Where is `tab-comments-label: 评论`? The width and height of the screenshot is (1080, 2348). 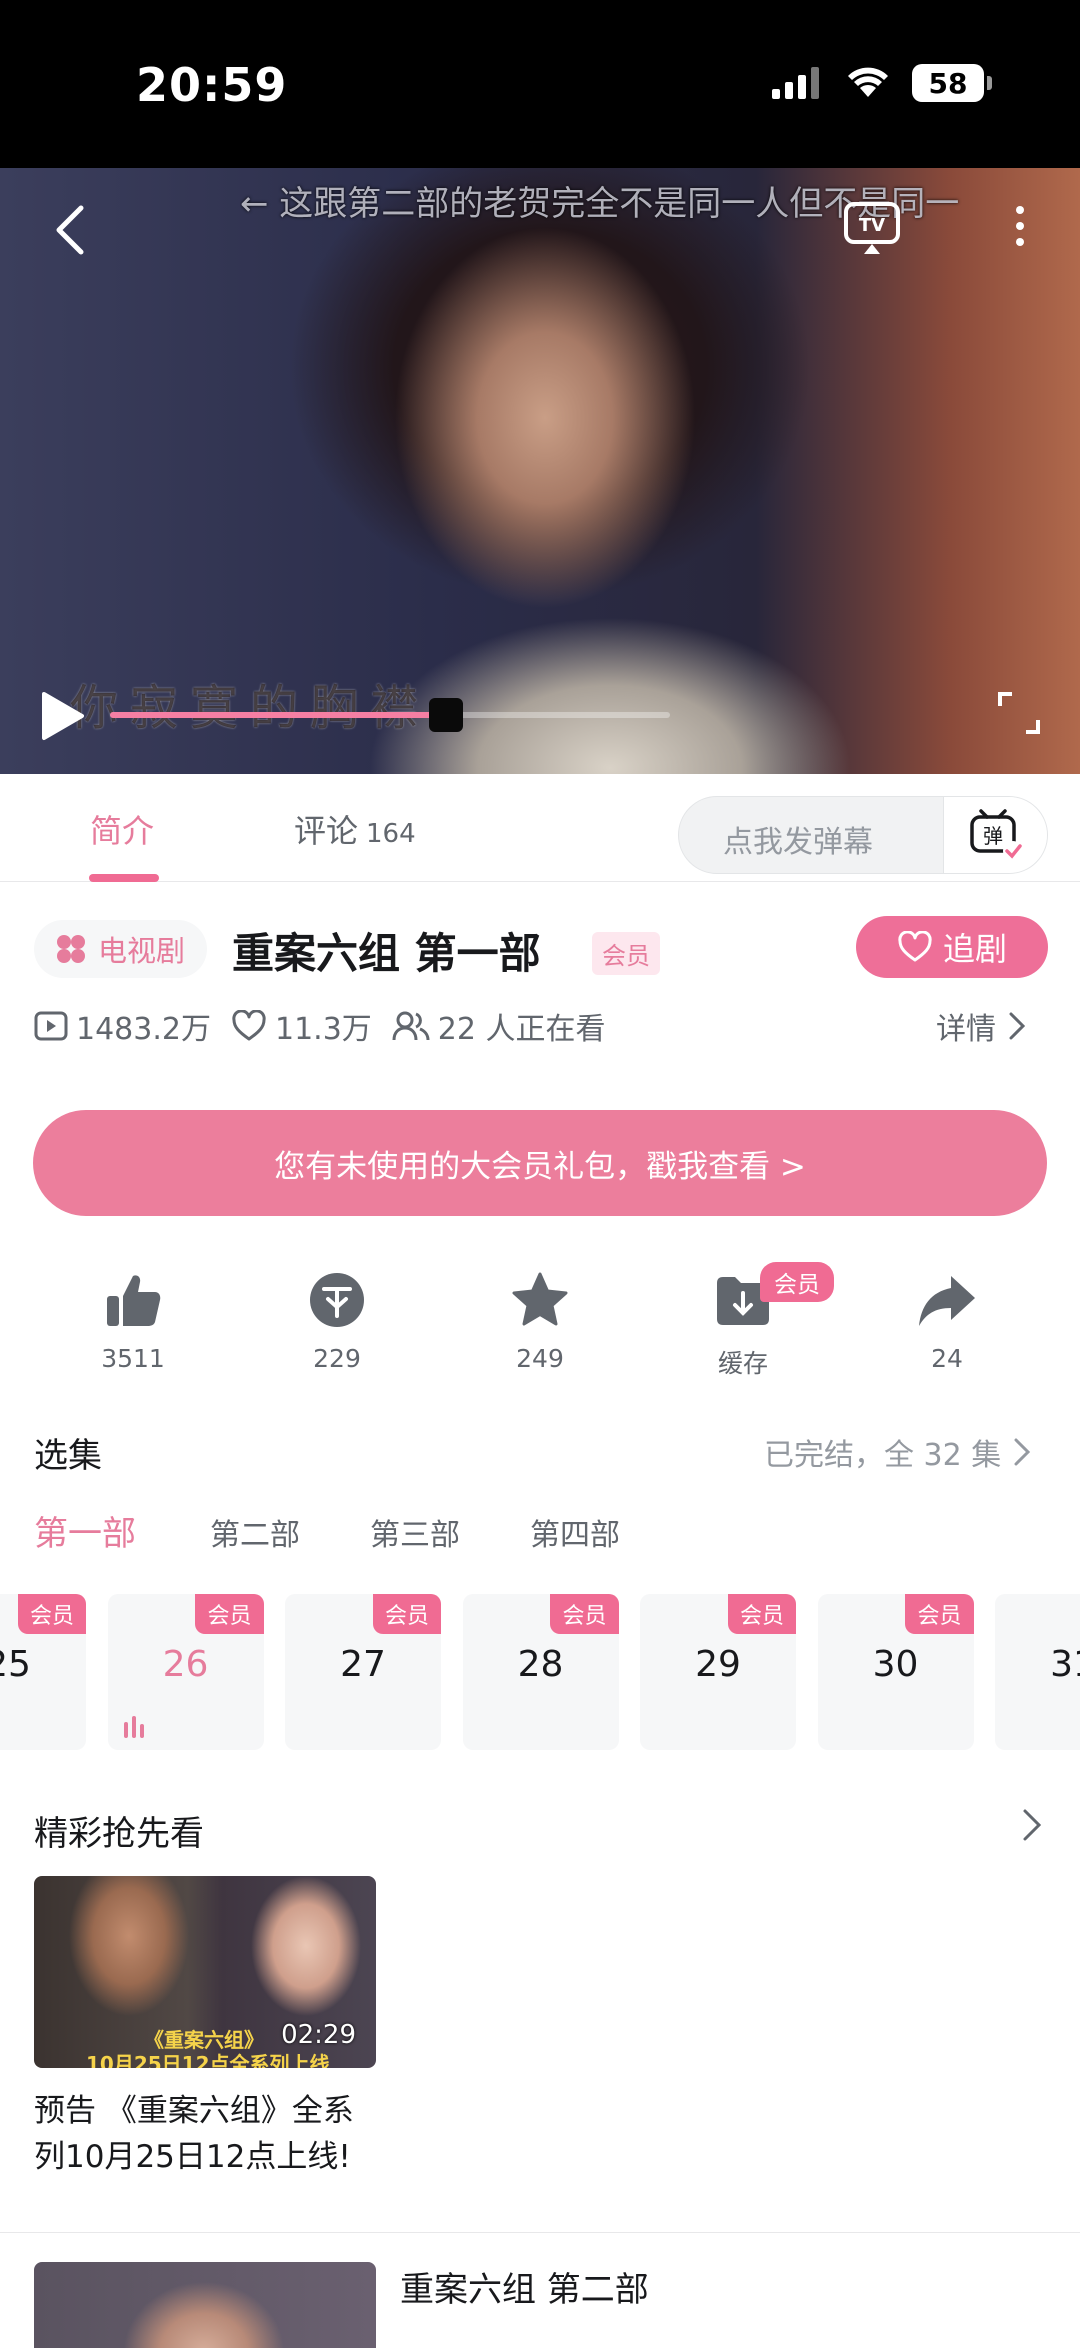
tab-comments-label: 评论 is located at coordinates (326, 831).